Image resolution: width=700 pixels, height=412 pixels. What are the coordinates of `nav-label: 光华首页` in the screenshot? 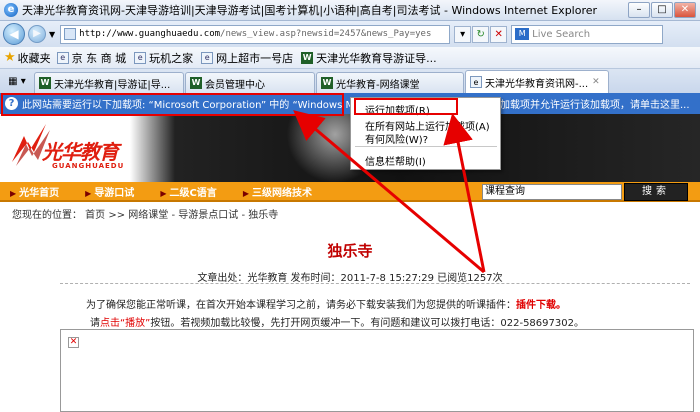 It's located at (39, 193).